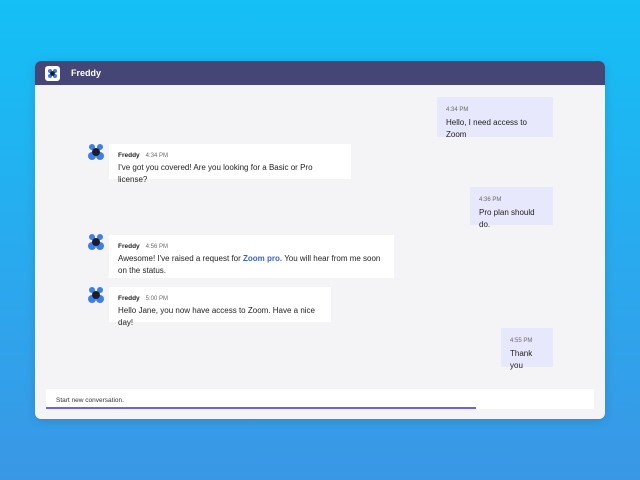 The width and height of the screenshot is (640, 480). What do you see at coordinates (486, 128) in the screenshot?
I see `message-text: Hello, I need access to Zoom` at bounding box center [486, 128].